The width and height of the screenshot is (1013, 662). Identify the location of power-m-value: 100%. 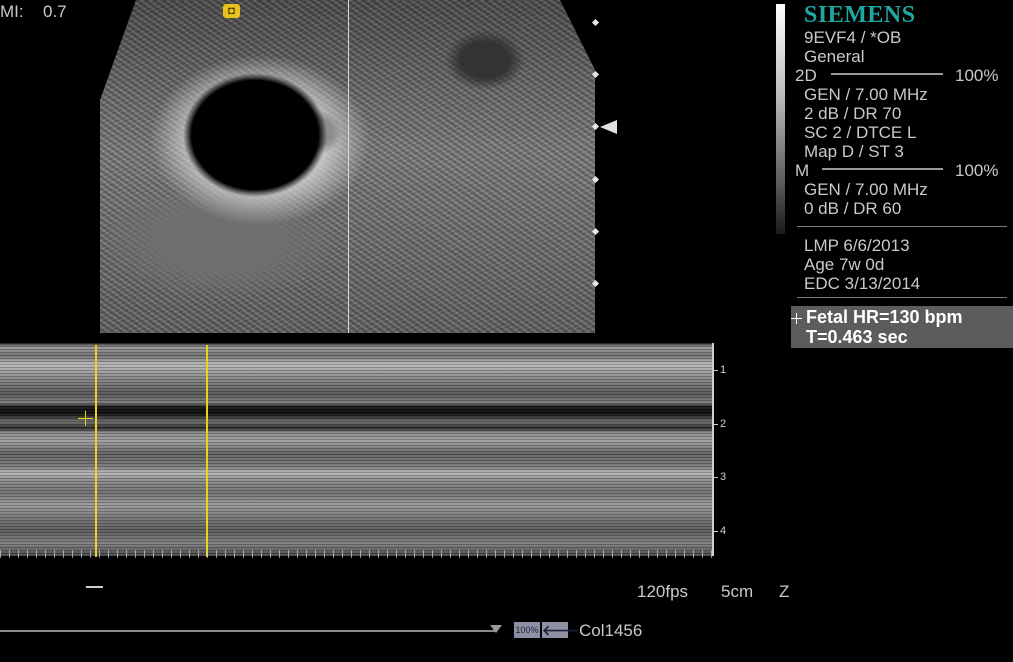
(977, 170).